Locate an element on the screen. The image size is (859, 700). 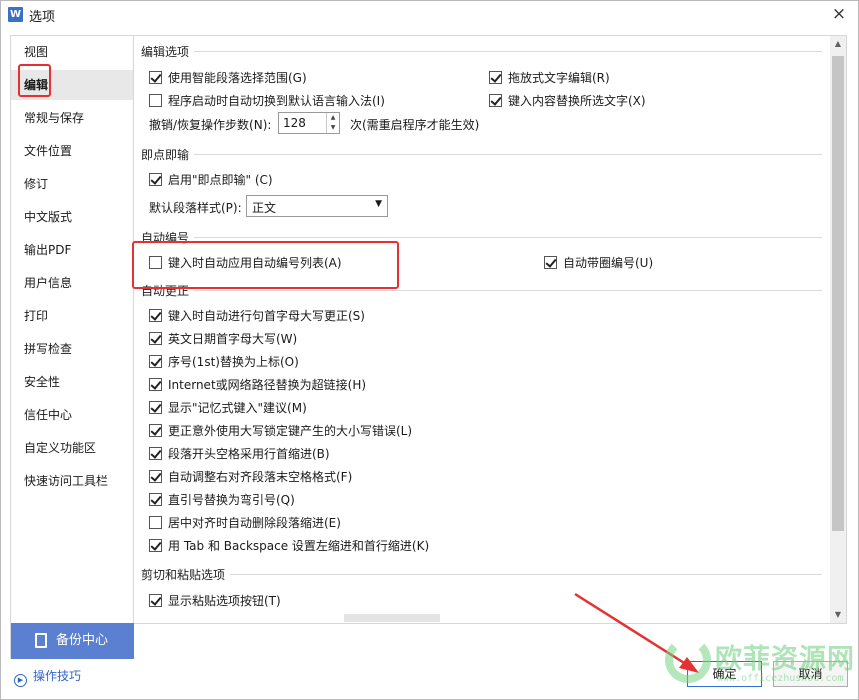
vertical-scrollbar: ▲ ▼ is located at coordinates (838, 329).